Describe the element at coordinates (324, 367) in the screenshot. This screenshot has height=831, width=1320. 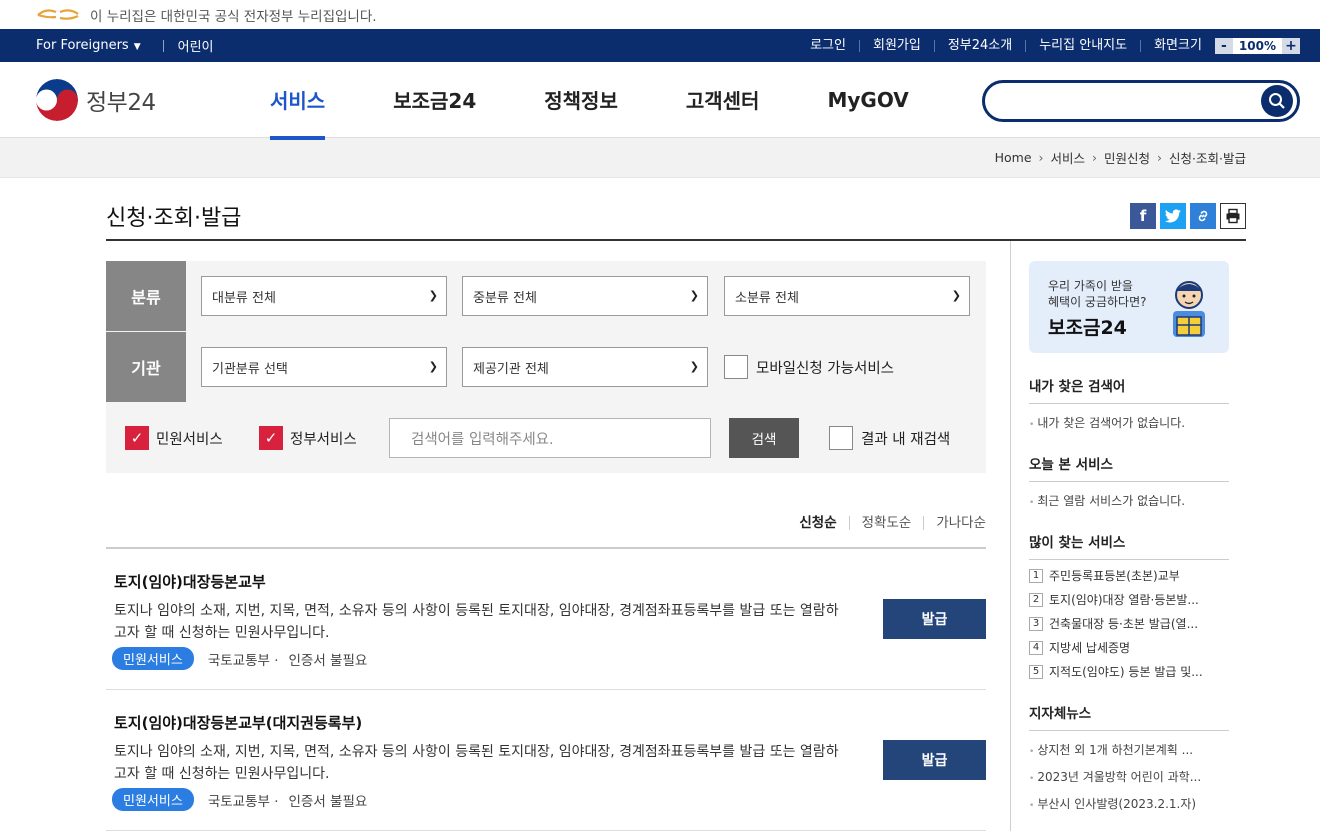
I see `agency-type-select: 기관분류 선택 ❯` at that location.